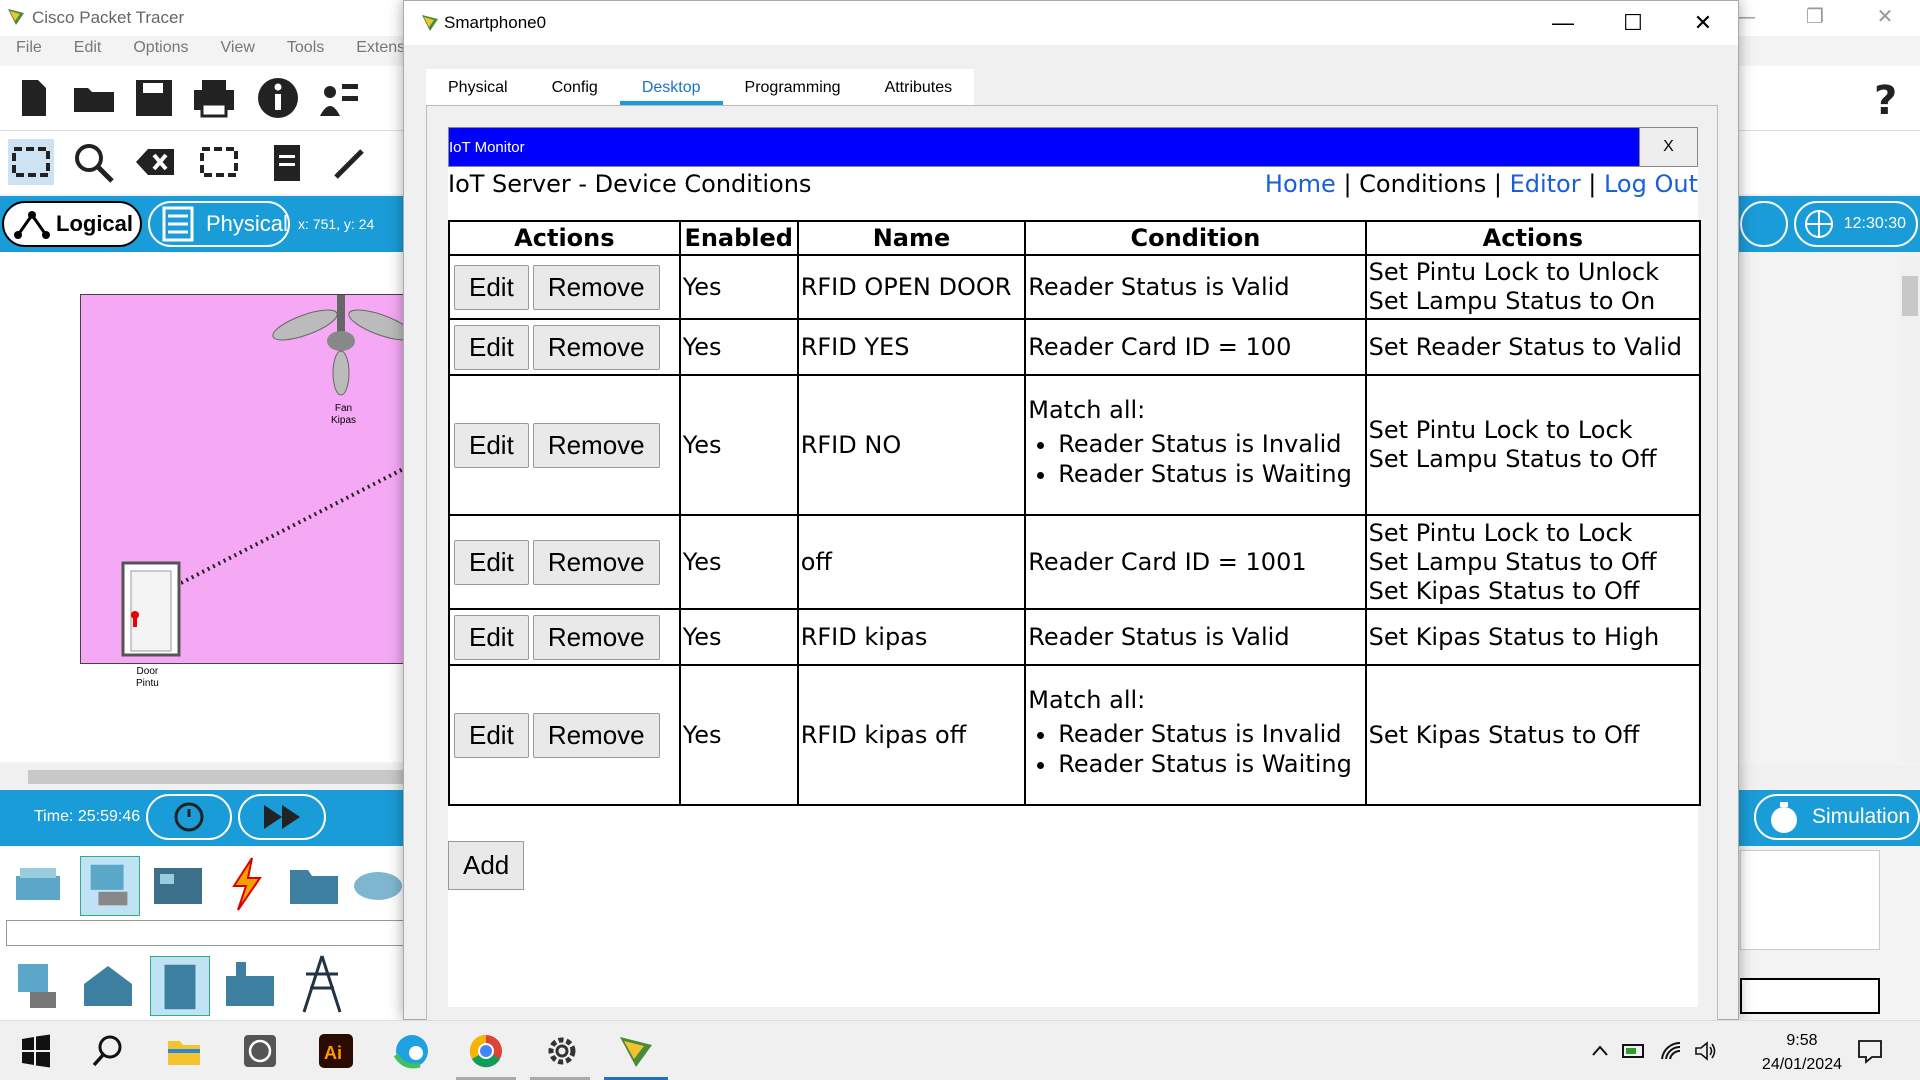 The image size is (1920, 1080). What do you see at coordinates (218, 777) in the screenshot?
I see `hscroll-thumb` at bounding box center [218, 777].